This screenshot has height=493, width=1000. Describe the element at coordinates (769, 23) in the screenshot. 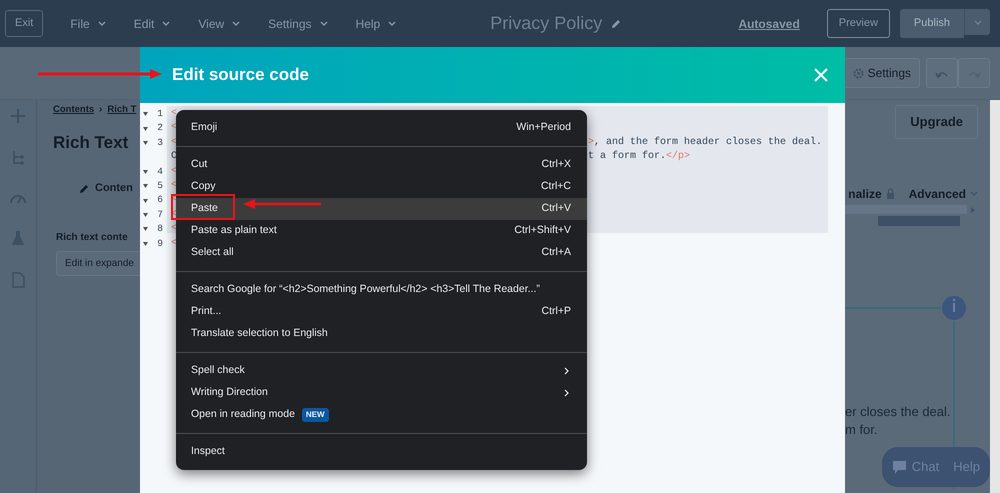

I see `autosaved-link: Autosaved` at that location.